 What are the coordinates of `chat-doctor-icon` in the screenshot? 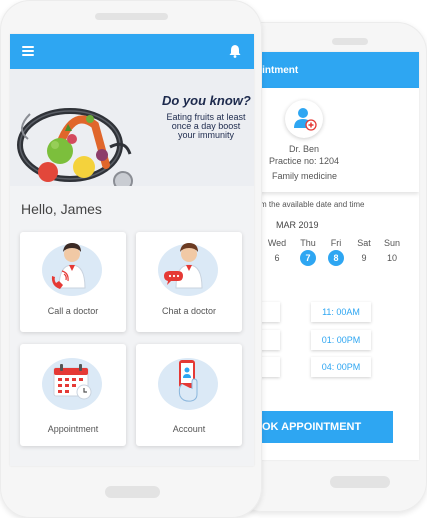 It's located at (183, 266).